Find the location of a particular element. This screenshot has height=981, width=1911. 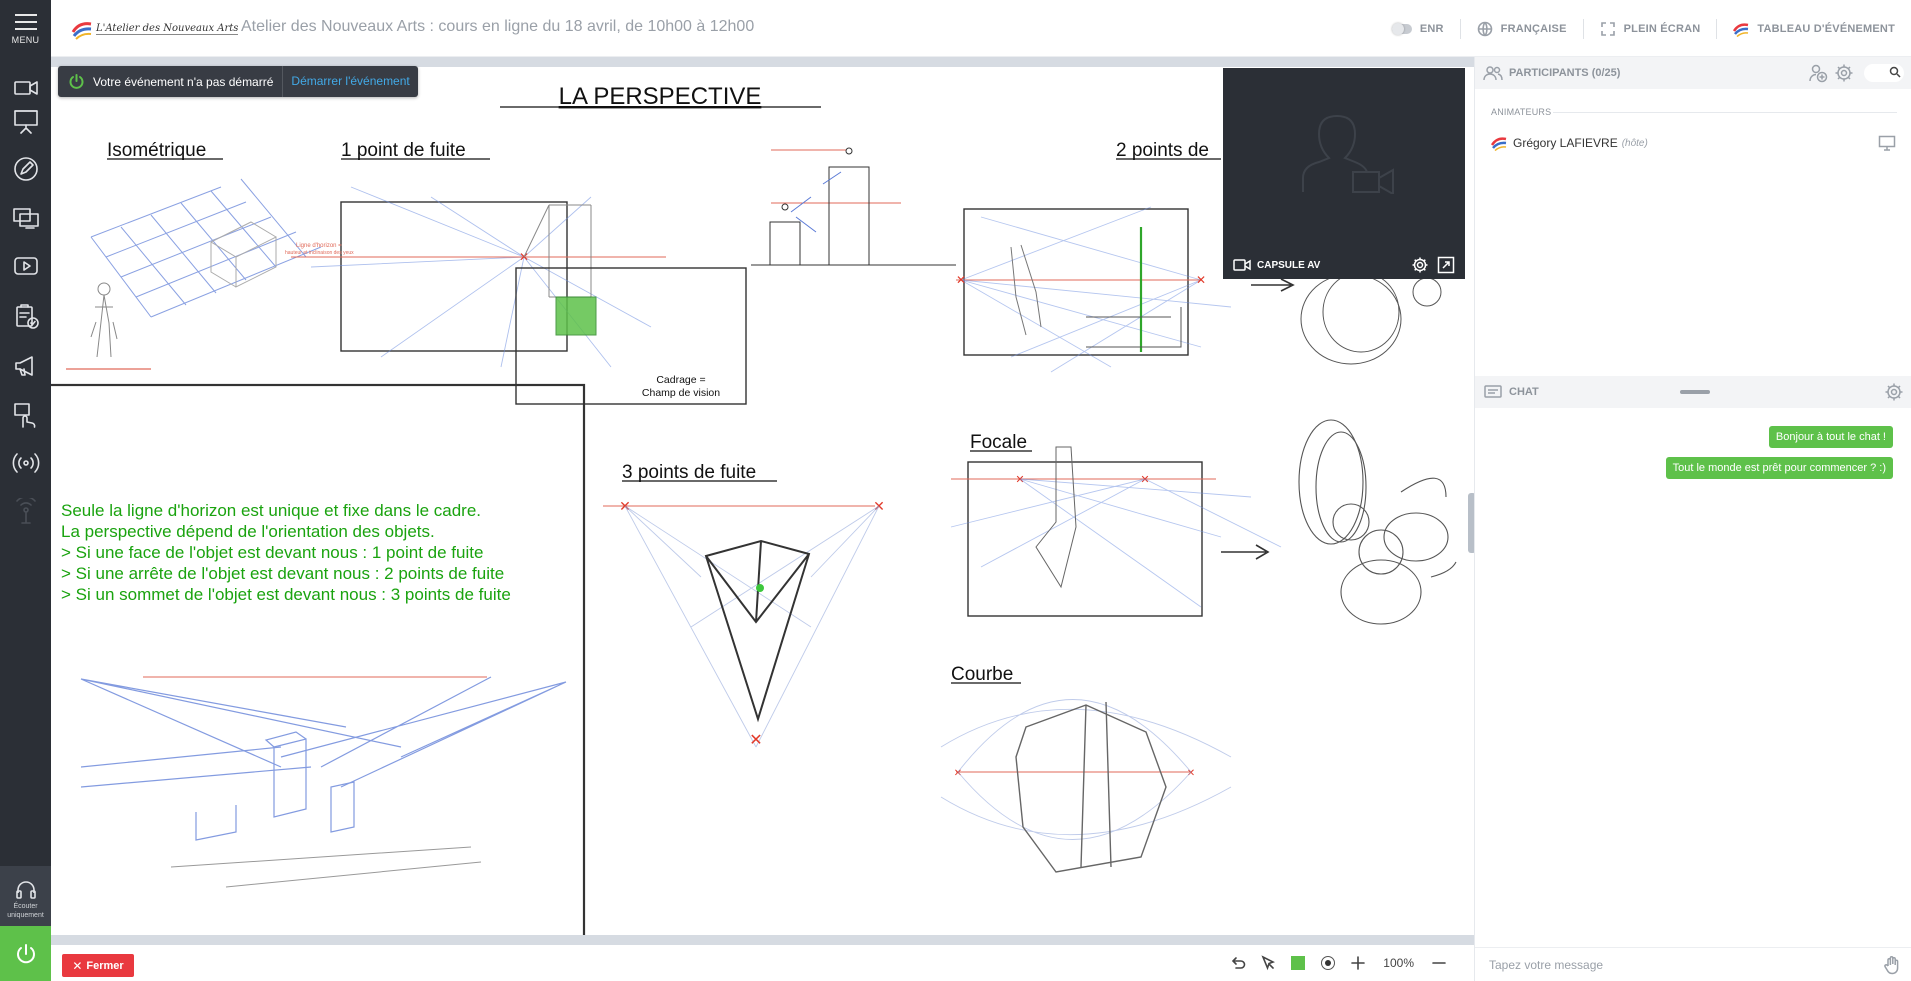

video-tile-name: CAPSULE AV is located at coordinates (1289, 265).